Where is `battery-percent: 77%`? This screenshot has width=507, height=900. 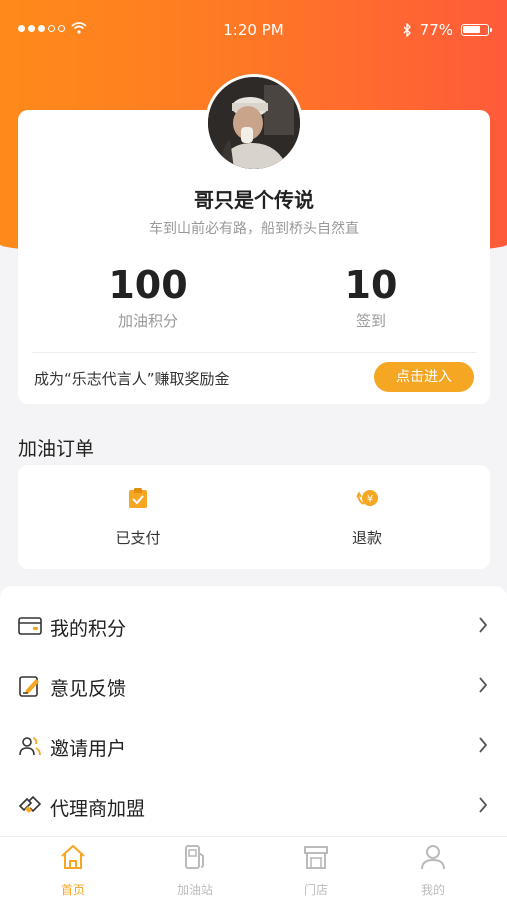
battery-percent: 77% is located at coordinates (436, 30).